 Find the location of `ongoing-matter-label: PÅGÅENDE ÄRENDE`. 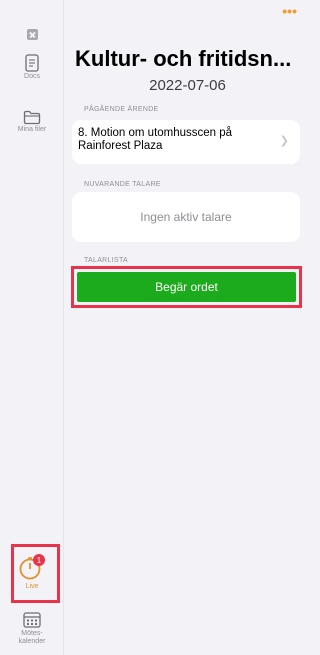

ongoing-matter-label: PÅGÅENDE ÄRENDE is located at coordinates (121, 109).